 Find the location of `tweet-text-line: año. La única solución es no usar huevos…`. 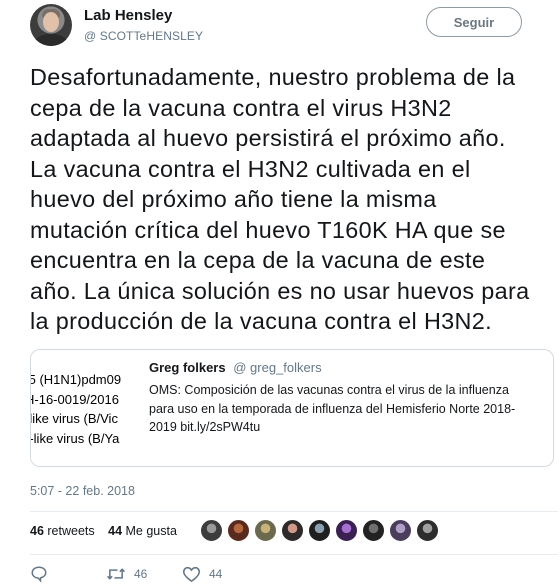

tweet-text-line: año. La única solución es no usar huevos… is located at coordinates (280, 290).